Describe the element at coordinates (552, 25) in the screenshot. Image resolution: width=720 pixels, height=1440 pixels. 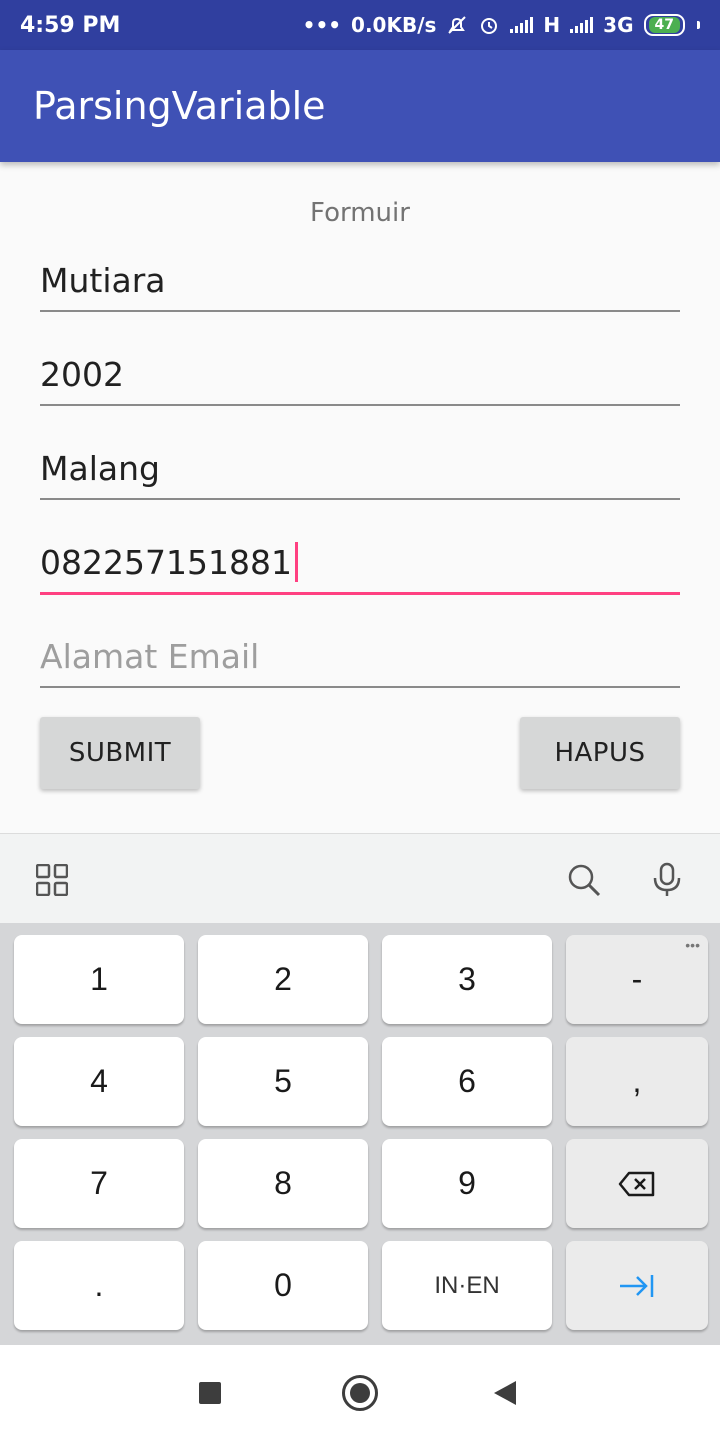
I see `network-type-1: H` at that location.